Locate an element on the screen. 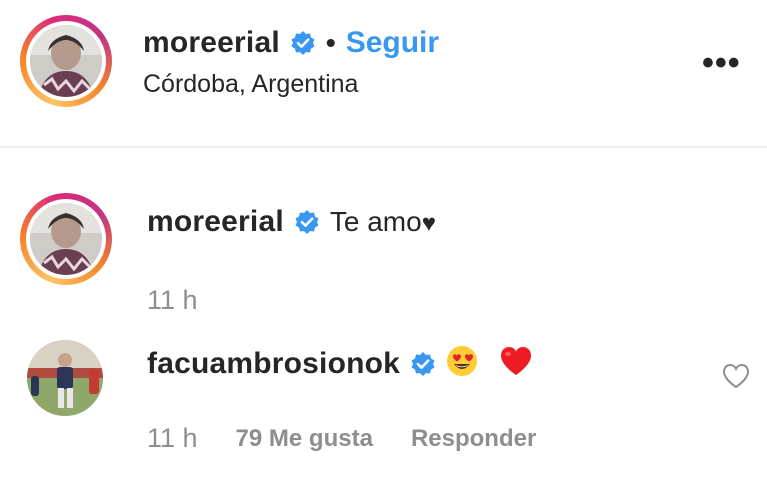 This screenshot has height=484, width=767. caption-avatar is located at coordinates (66, 239).